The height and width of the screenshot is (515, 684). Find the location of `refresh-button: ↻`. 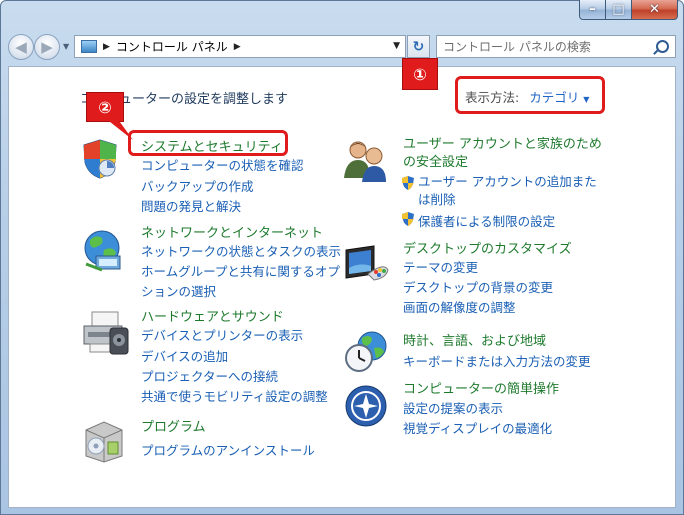

refresh-button: ↻ is located at coordinates (418, 46).